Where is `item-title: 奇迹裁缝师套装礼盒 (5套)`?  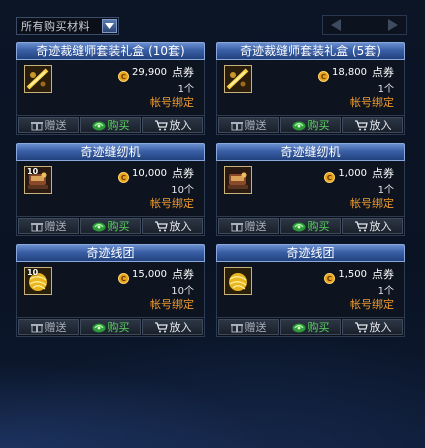
item-title: 奇迹裁缝师套装礼盒 (5套) is located at coordinates (310, 51).